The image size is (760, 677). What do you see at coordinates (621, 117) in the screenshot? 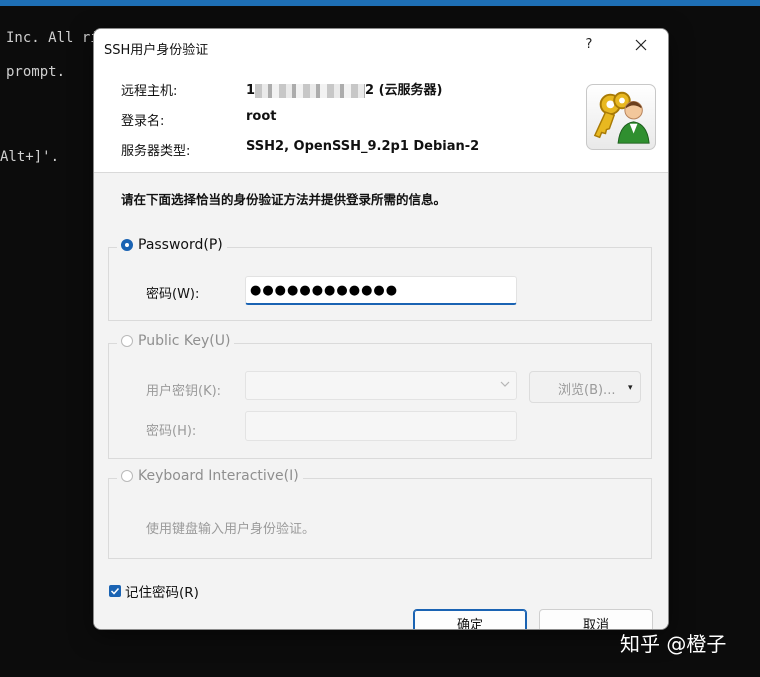
I see `user-keys-icon` at bounding box center [621, 117].